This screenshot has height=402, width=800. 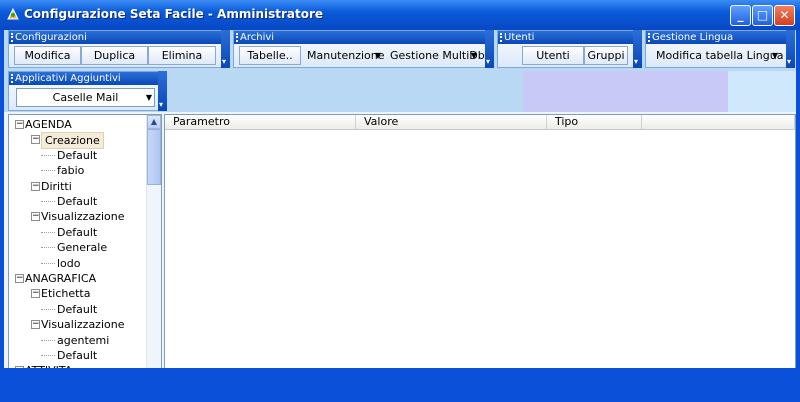 What do you see at coordinates (153, 250) in the screenshot?
I see `tree-vertical-scrollbar: ▲ ▼` at bounding box center [153, 250].